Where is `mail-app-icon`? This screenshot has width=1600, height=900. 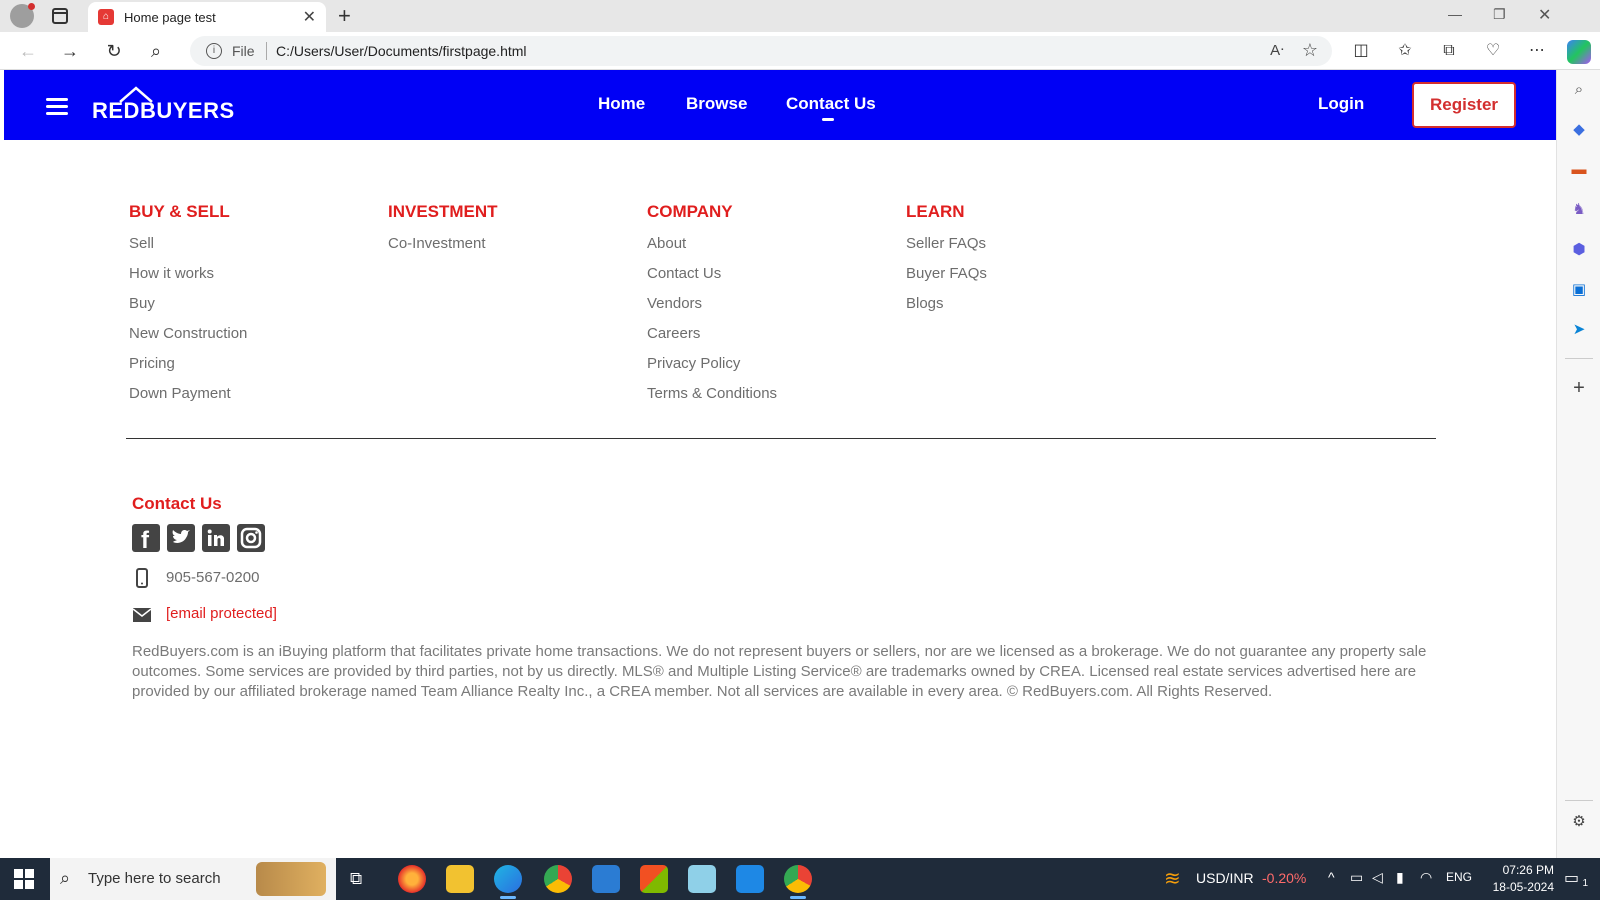 mail-app-icon is located at coordinates (606, 879).